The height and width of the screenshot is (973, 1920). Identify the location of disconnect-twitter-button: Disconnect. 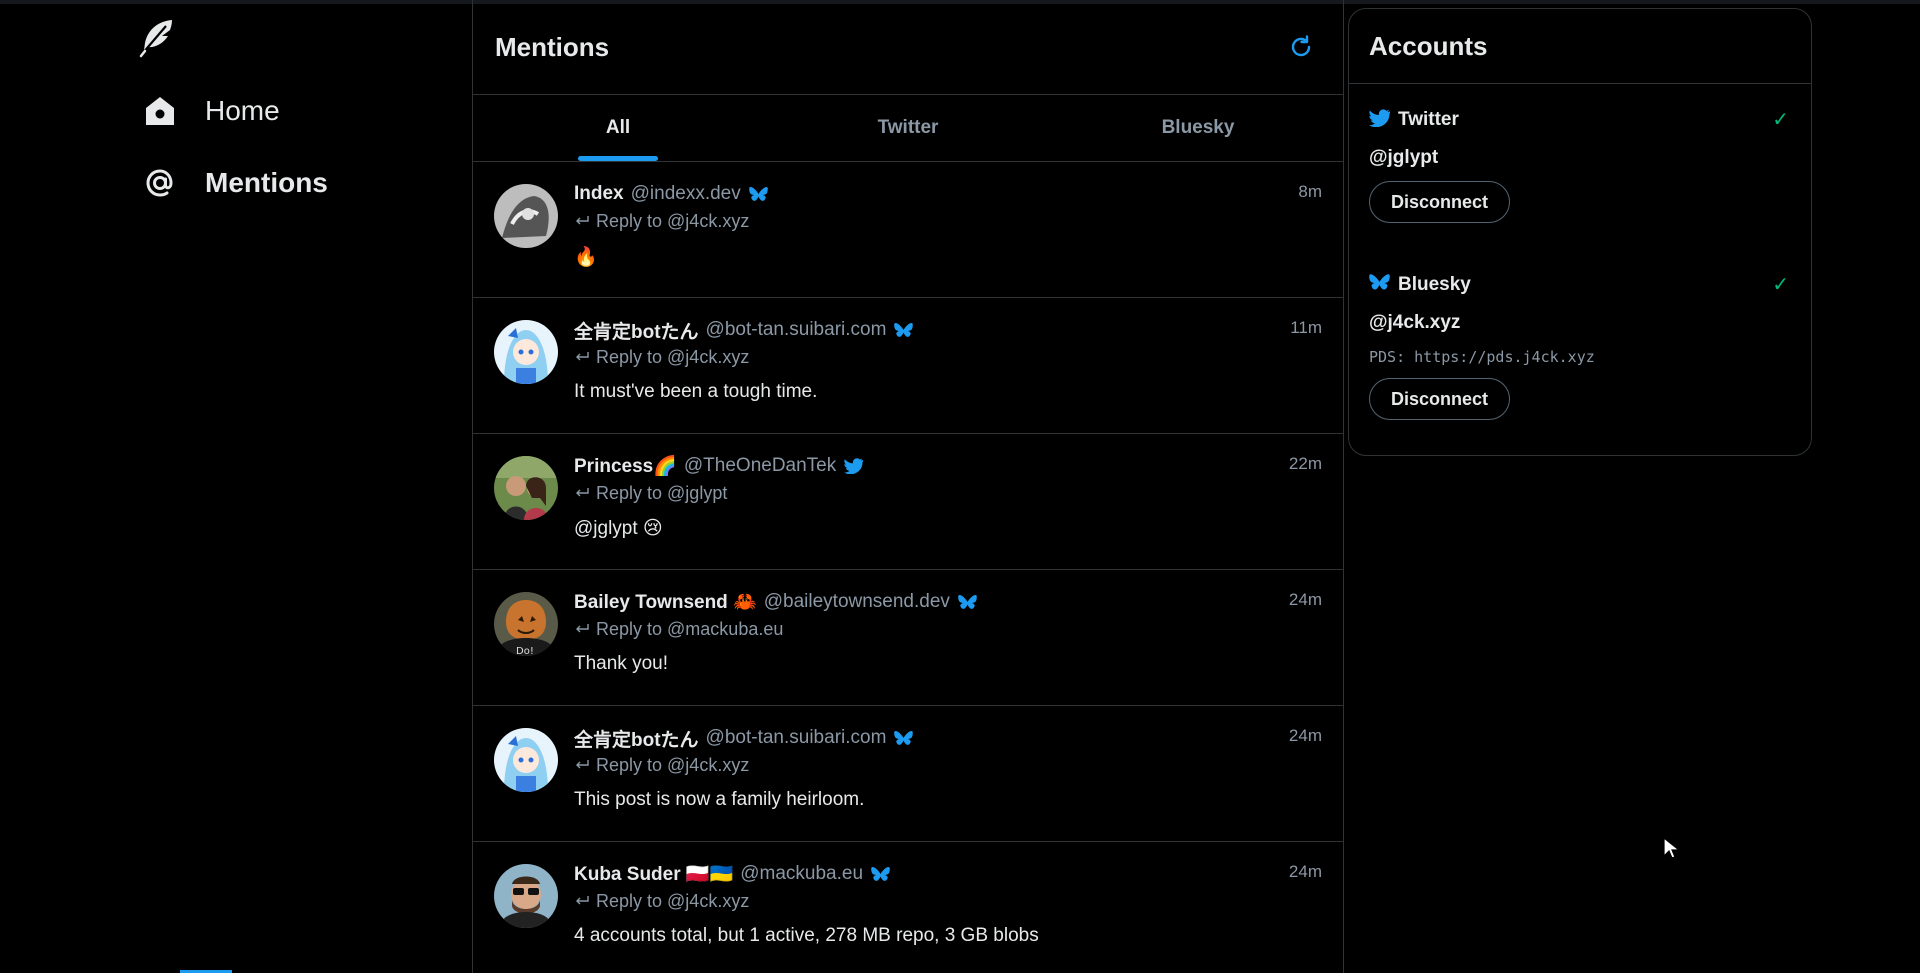
(1440, 202).